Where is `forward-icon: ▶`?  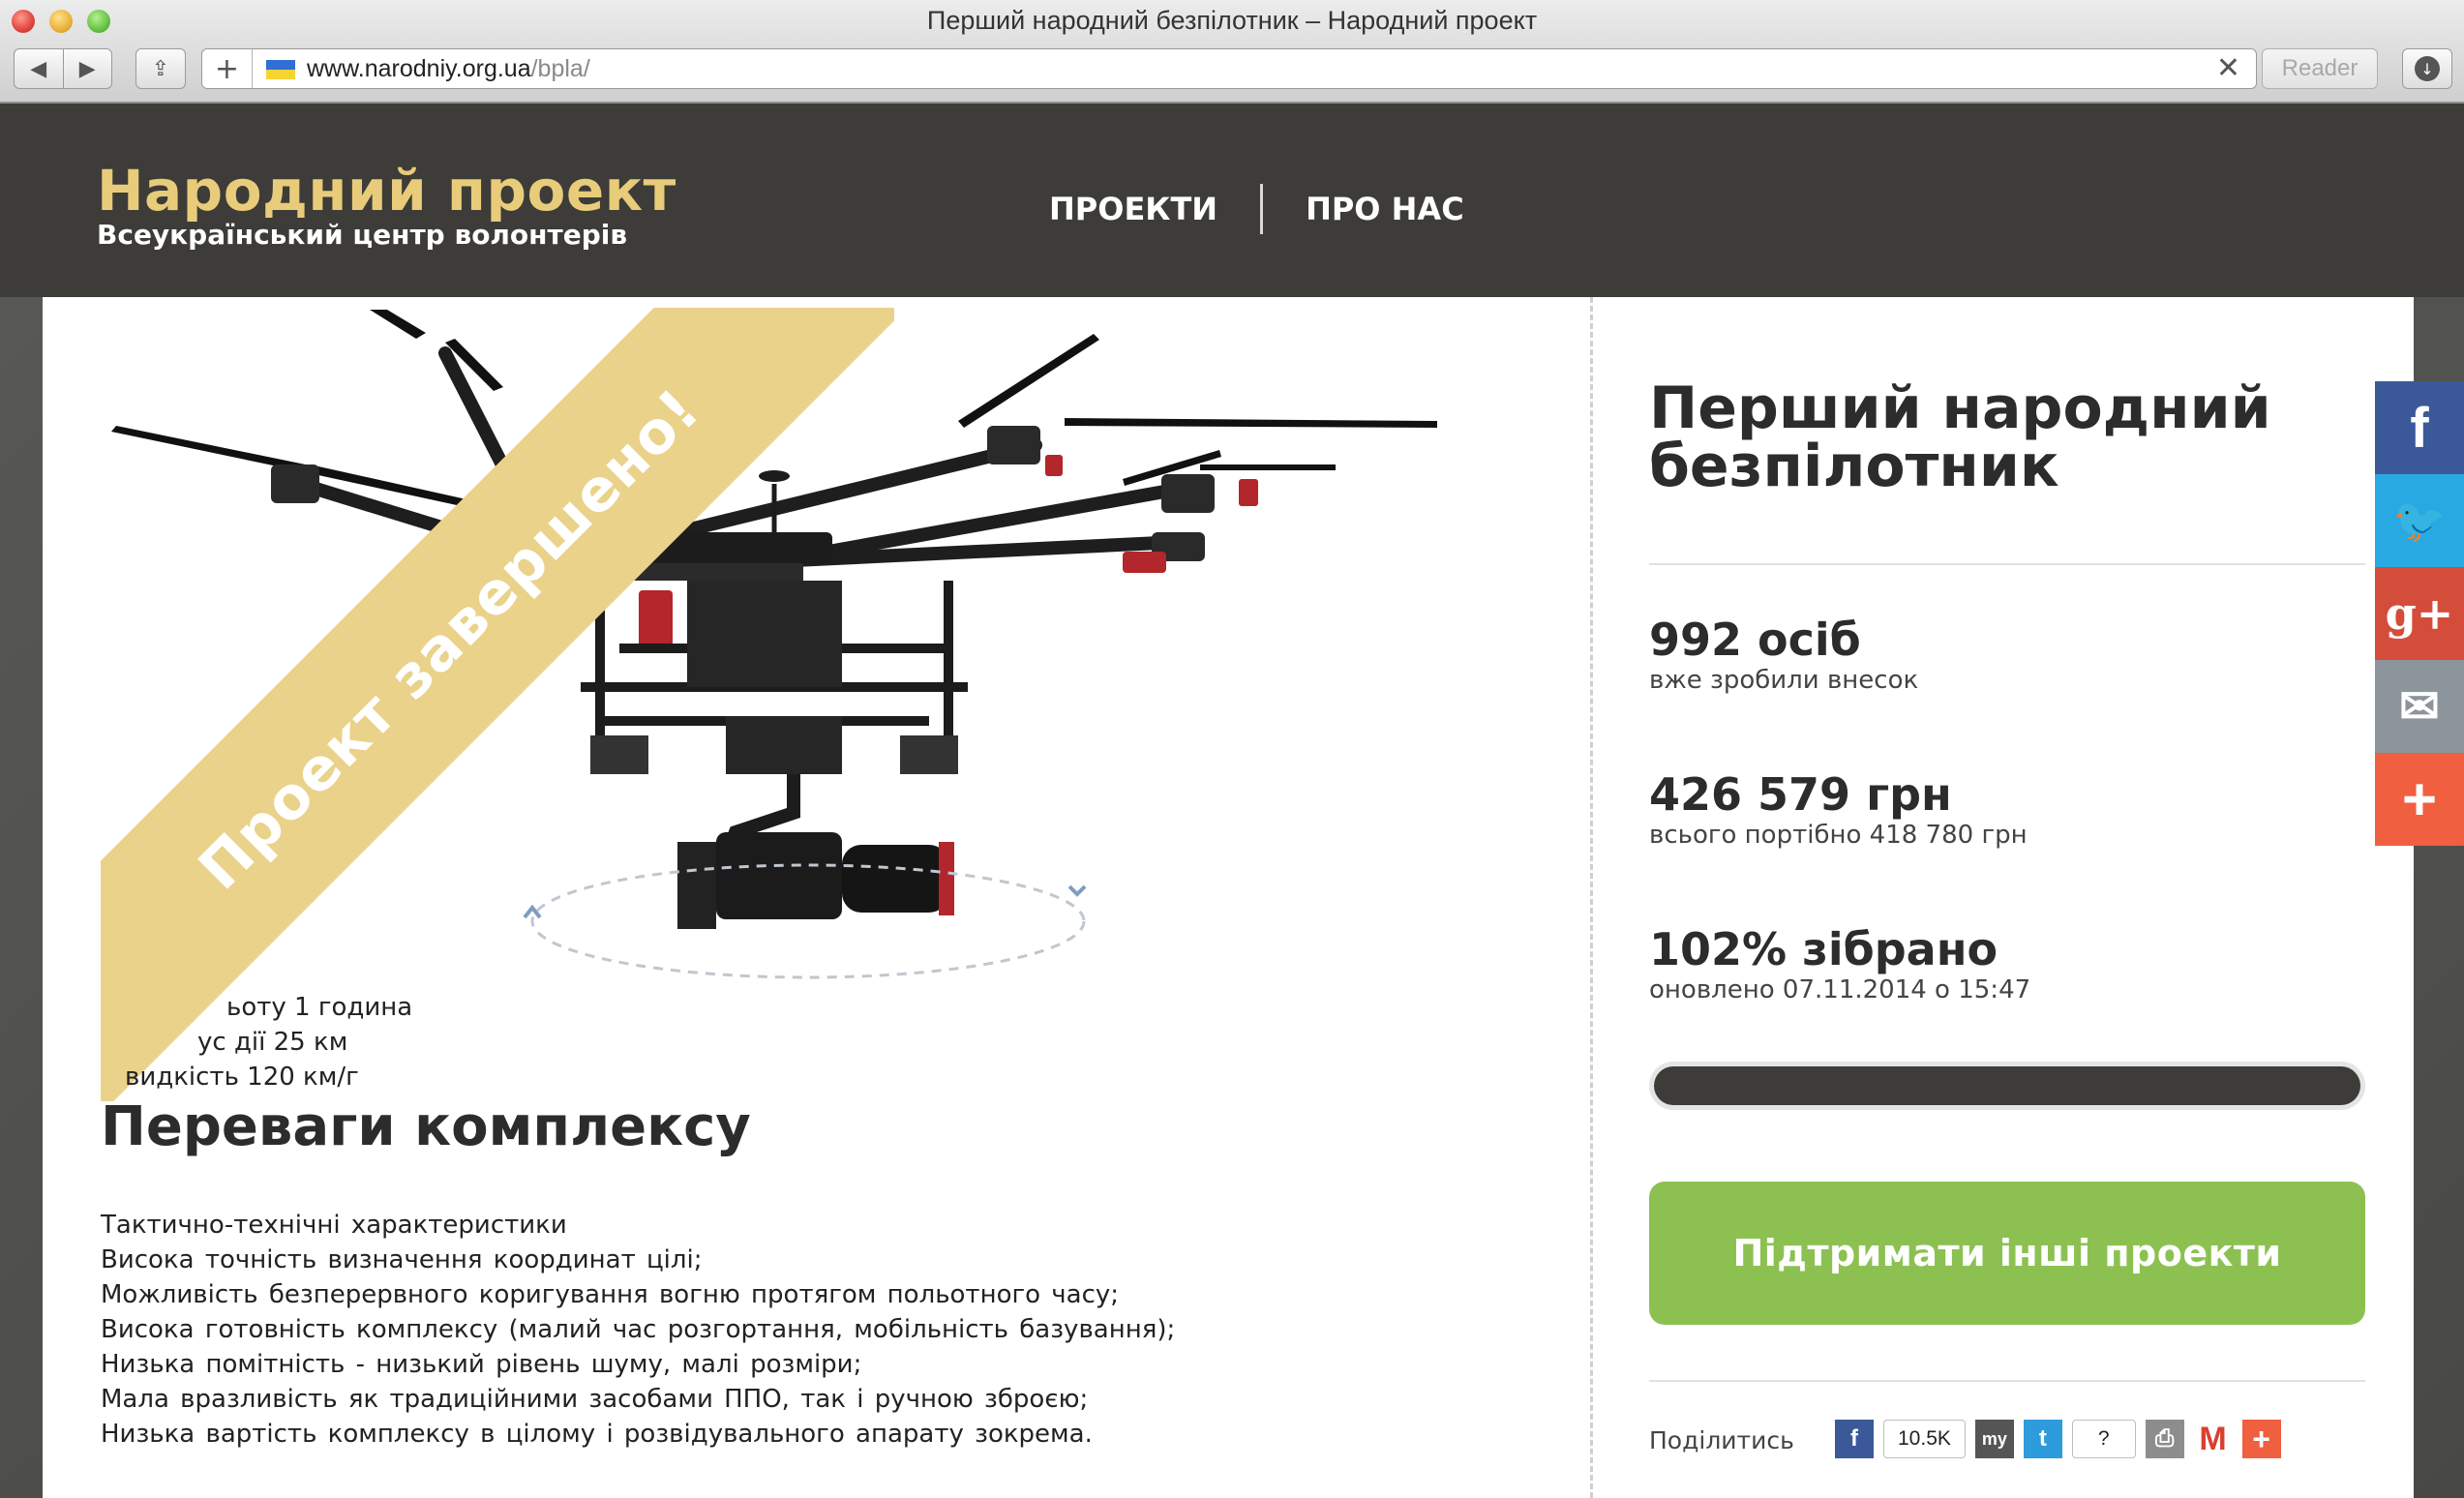 forward-icon: ▶ is located at coordinates (88, 69).